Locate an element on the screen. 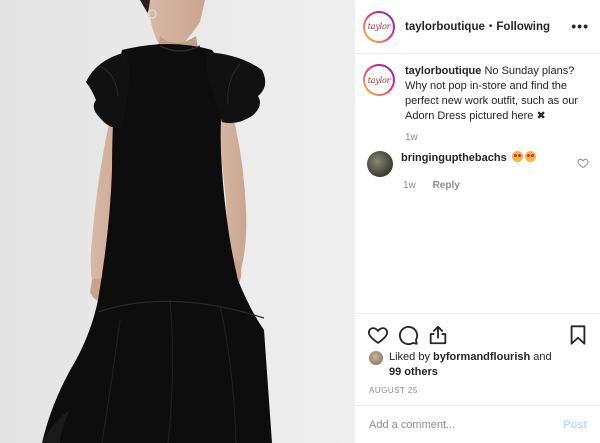 This screenshot has height=443, width=600. caption-avatar: taylor is located at coordinates (379, 80).